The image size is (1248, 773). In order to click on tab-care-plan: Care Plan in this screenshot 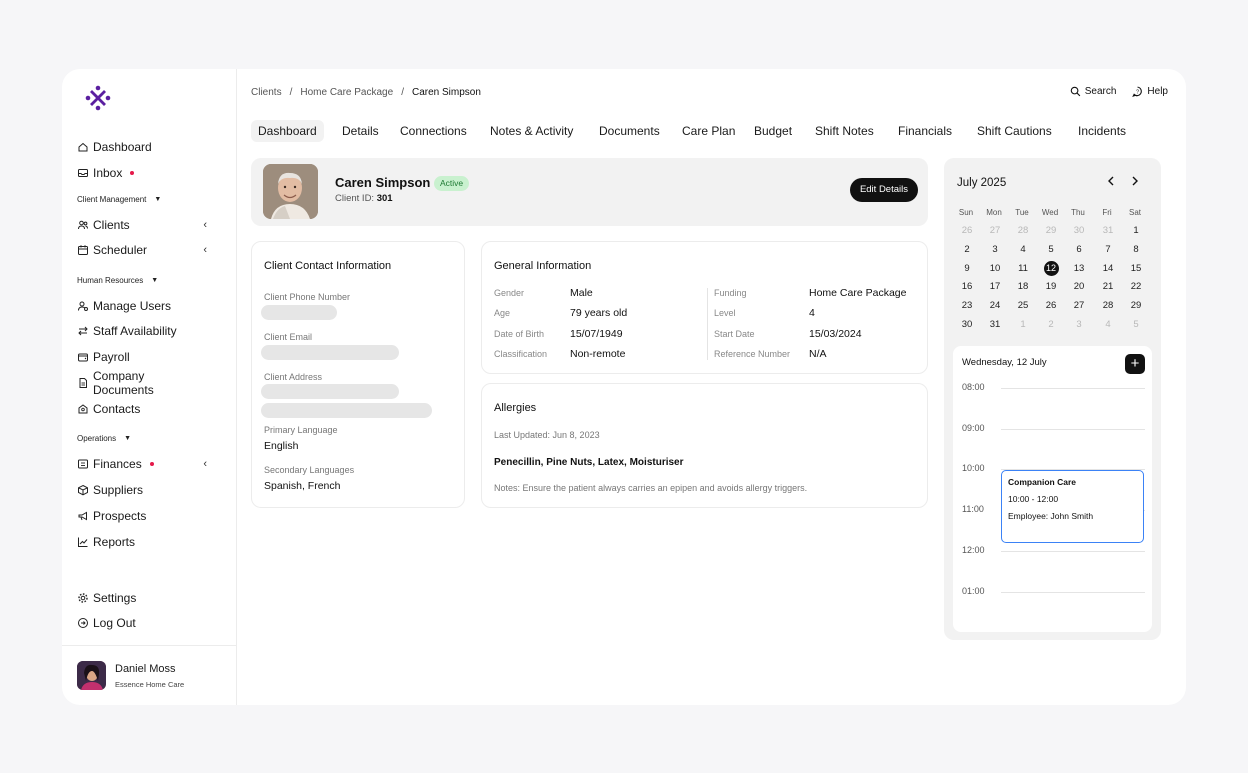, I will do `click(708, 131)`.